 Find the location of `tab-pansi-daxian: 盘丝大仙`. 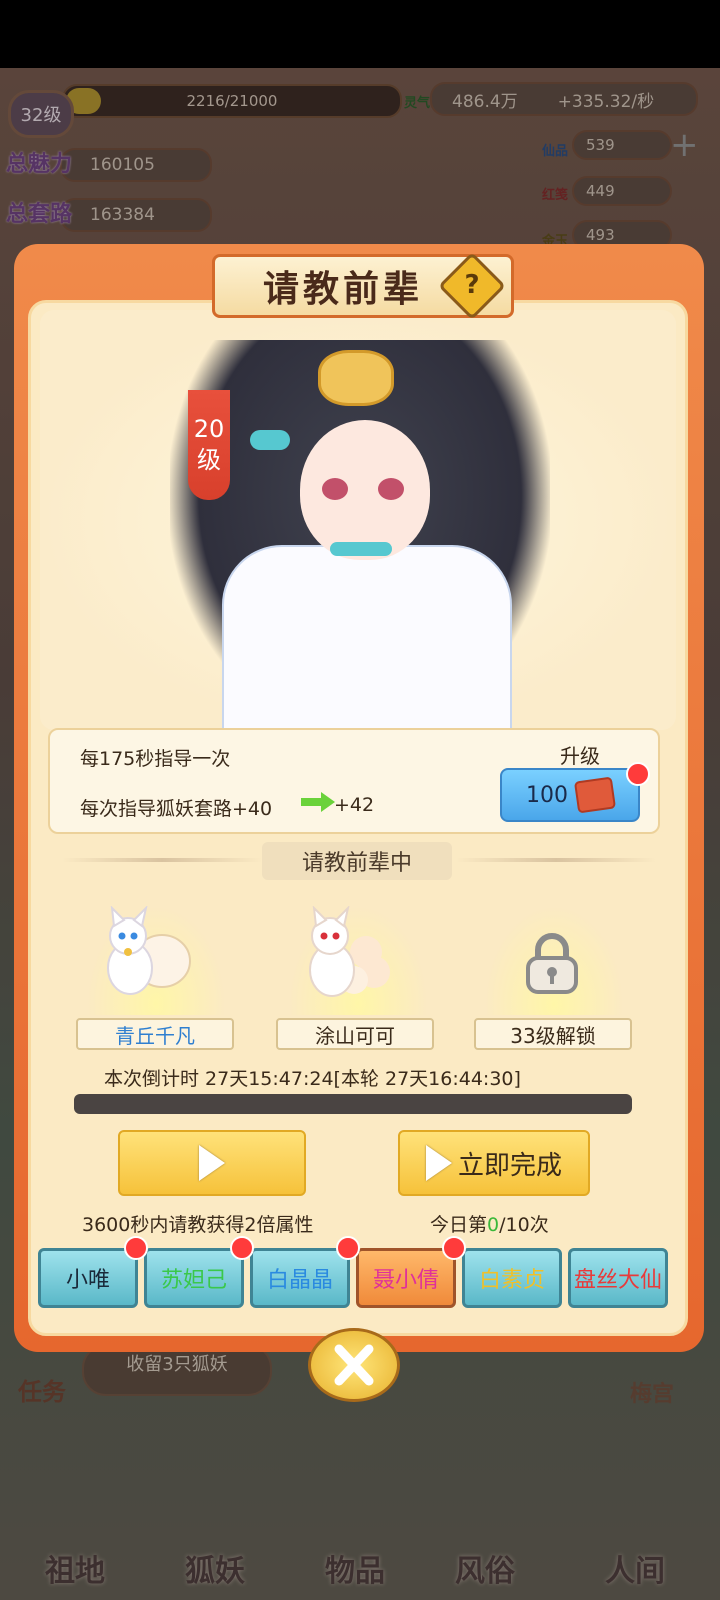

tab-pansi-daxian: 盘丝大仙 is located at coordinates (618, 1278).